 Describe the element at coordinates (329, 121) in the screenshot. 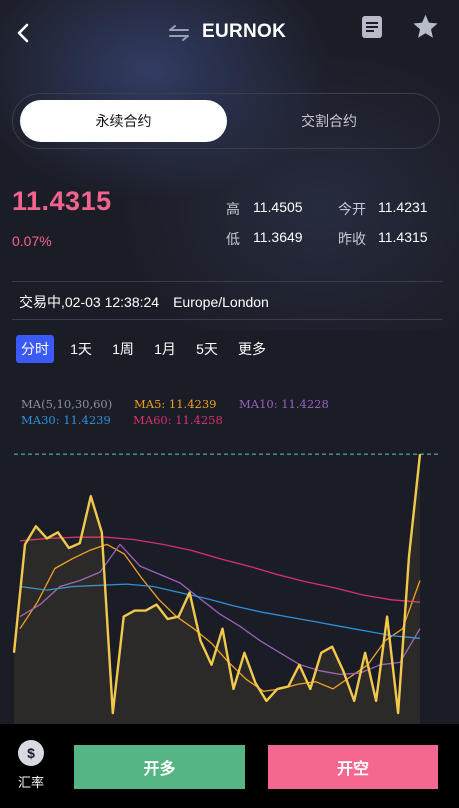

I see `tab-delivery: 交割合约` at that location.